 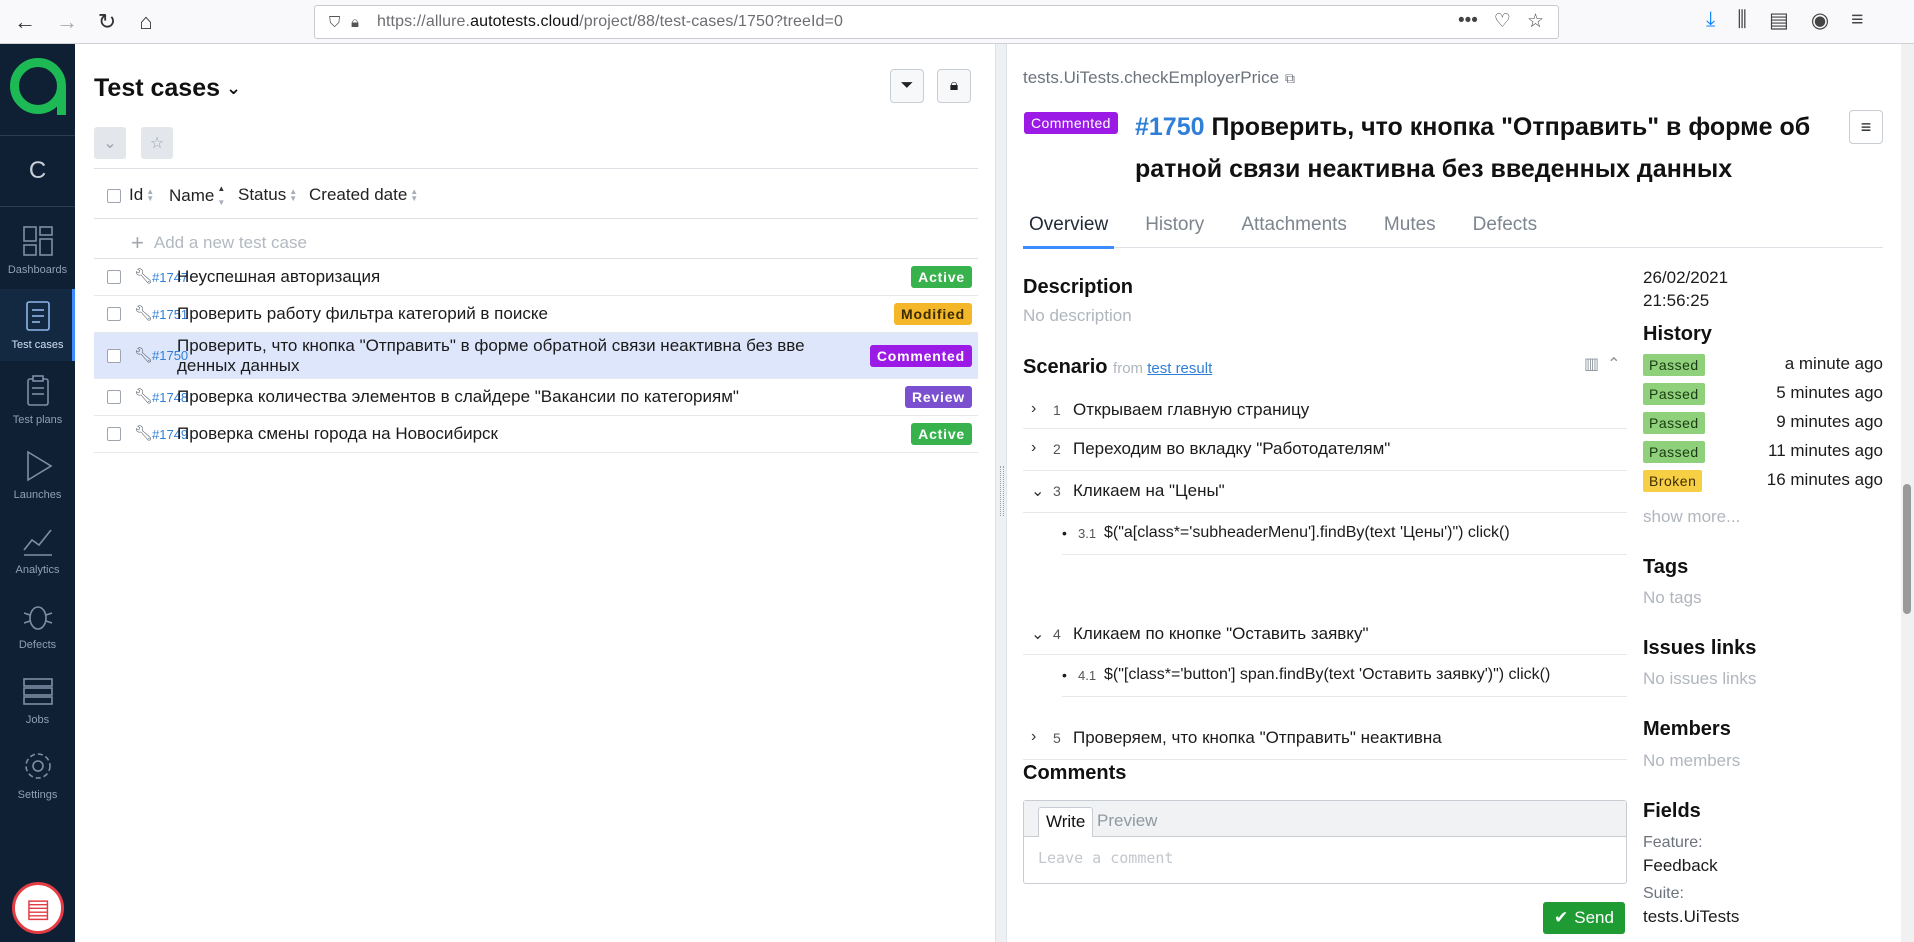 I want to click on tab-history: History, so click(x=1174, y=230).